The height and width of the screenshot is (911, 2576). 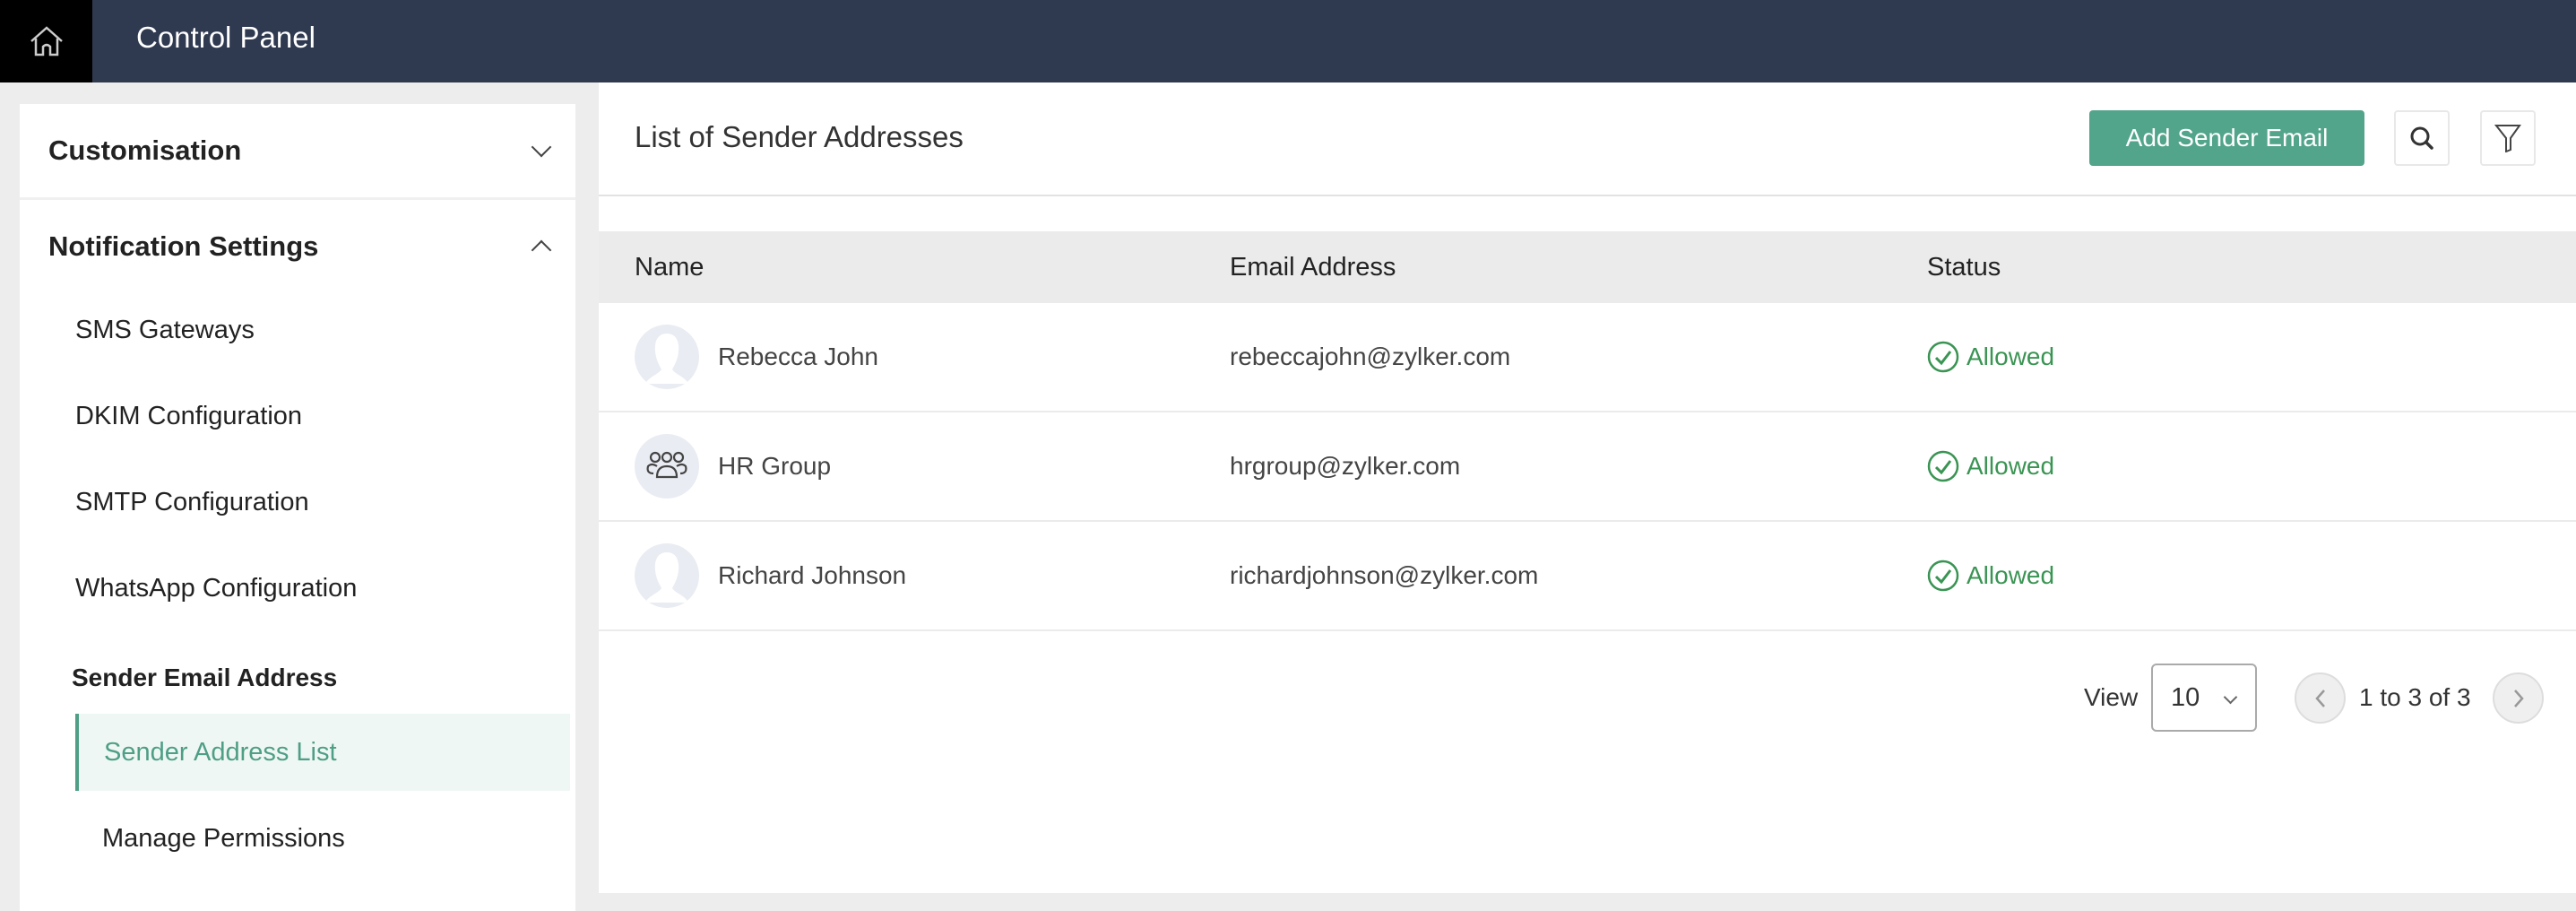 What do you see at coordinates (226, 37) in the screenshot?
I see `app-title: Control Panel` at bounding box center [226, 37].